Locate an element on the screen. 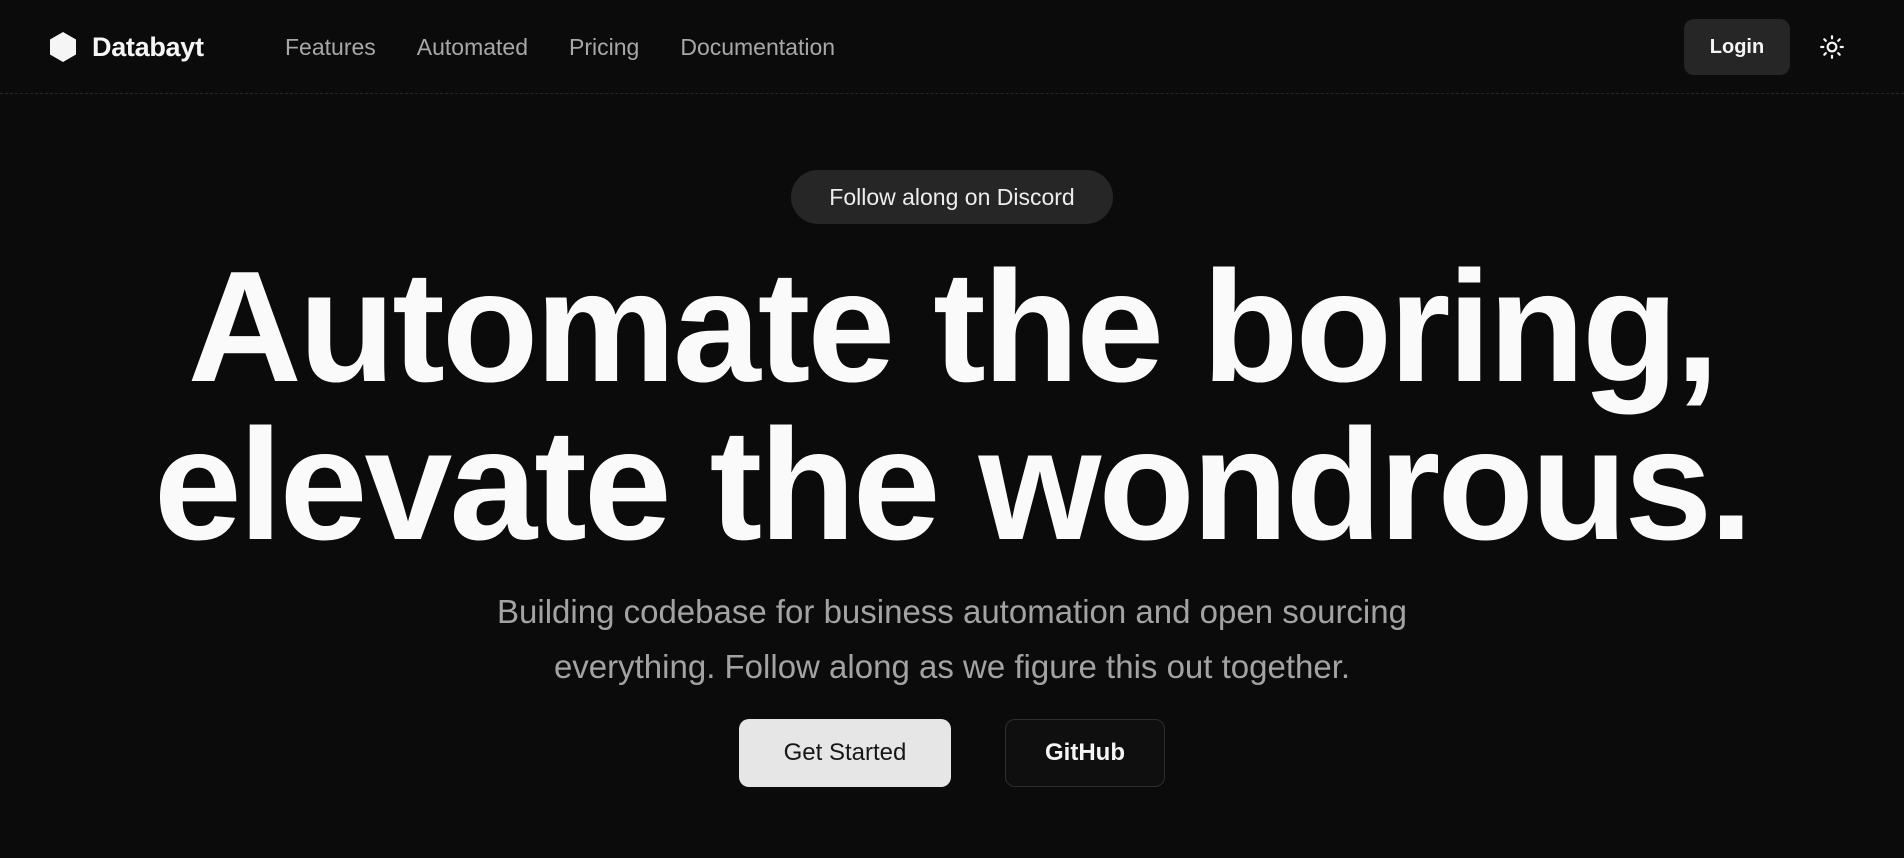  theme-toggle-button is located at coordinates (1832, 47).